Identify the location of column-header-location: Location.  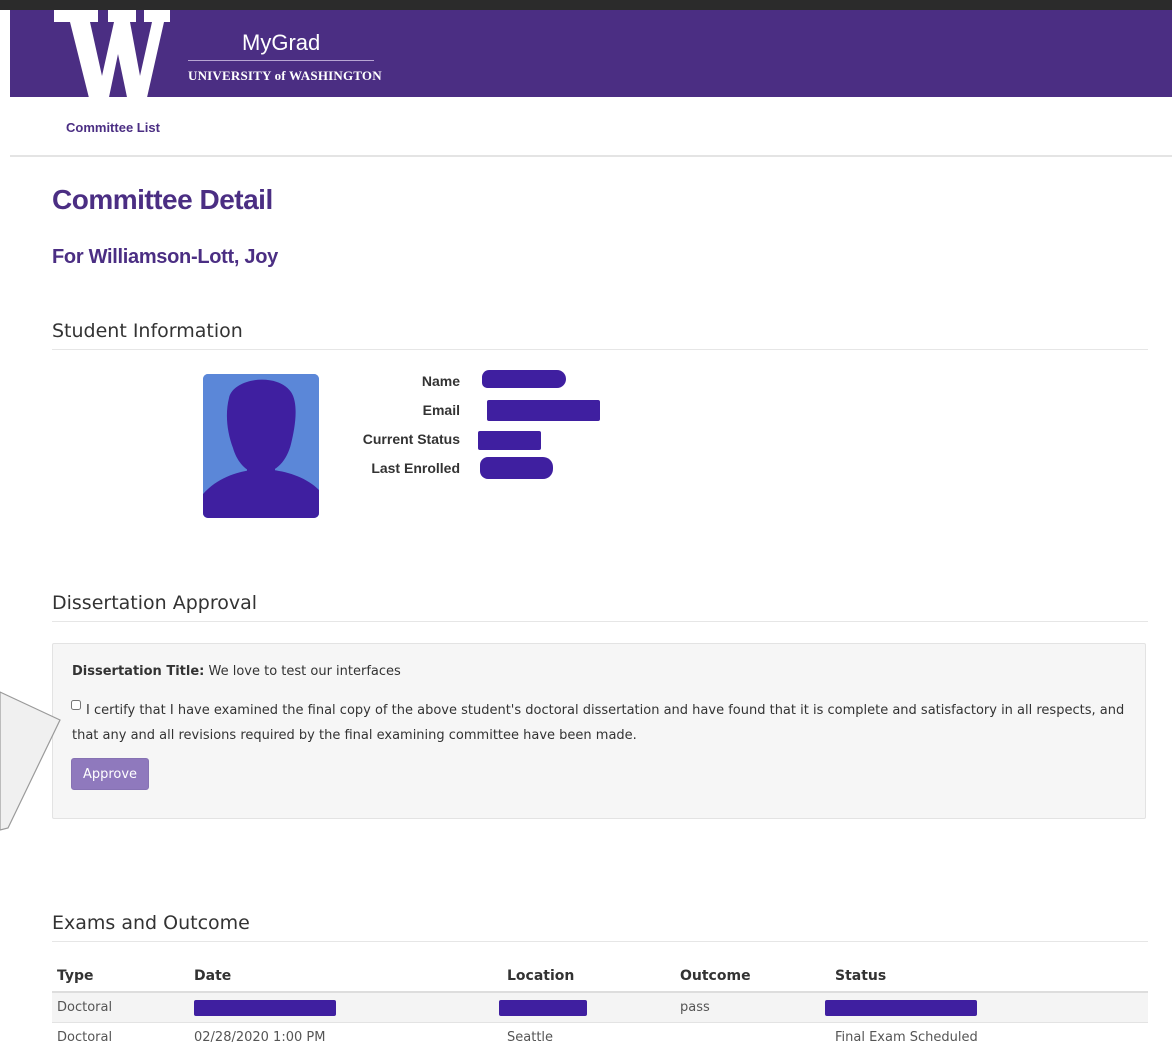
(588, 977).